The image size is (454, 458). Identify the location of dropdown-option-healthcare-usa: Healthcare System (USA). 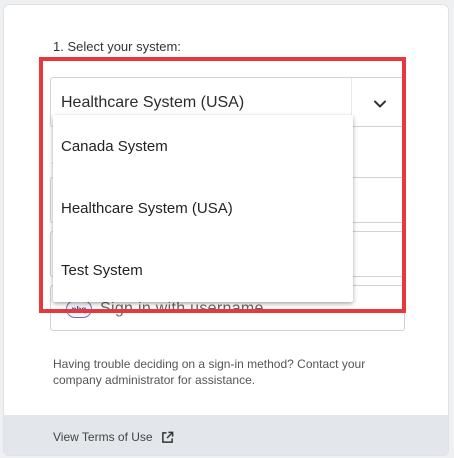
(203, 208).